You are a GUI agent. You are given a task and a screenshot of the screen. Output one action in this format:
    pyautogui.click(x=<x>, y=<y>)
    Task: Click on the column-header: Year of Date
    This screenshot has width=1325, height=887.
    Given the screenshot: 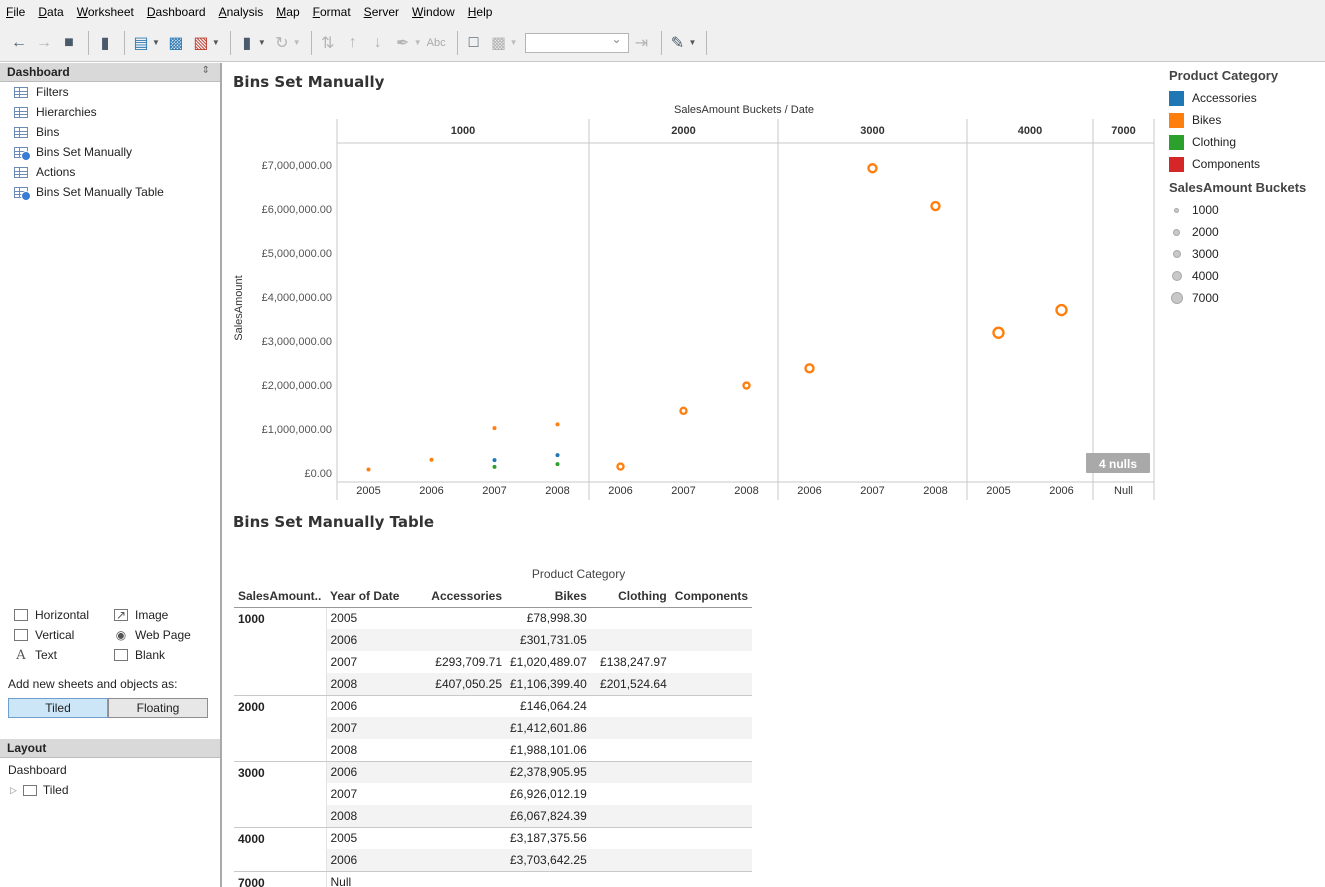 What is the action you would take?
    pyautogui.click(x=376, y=596)
    